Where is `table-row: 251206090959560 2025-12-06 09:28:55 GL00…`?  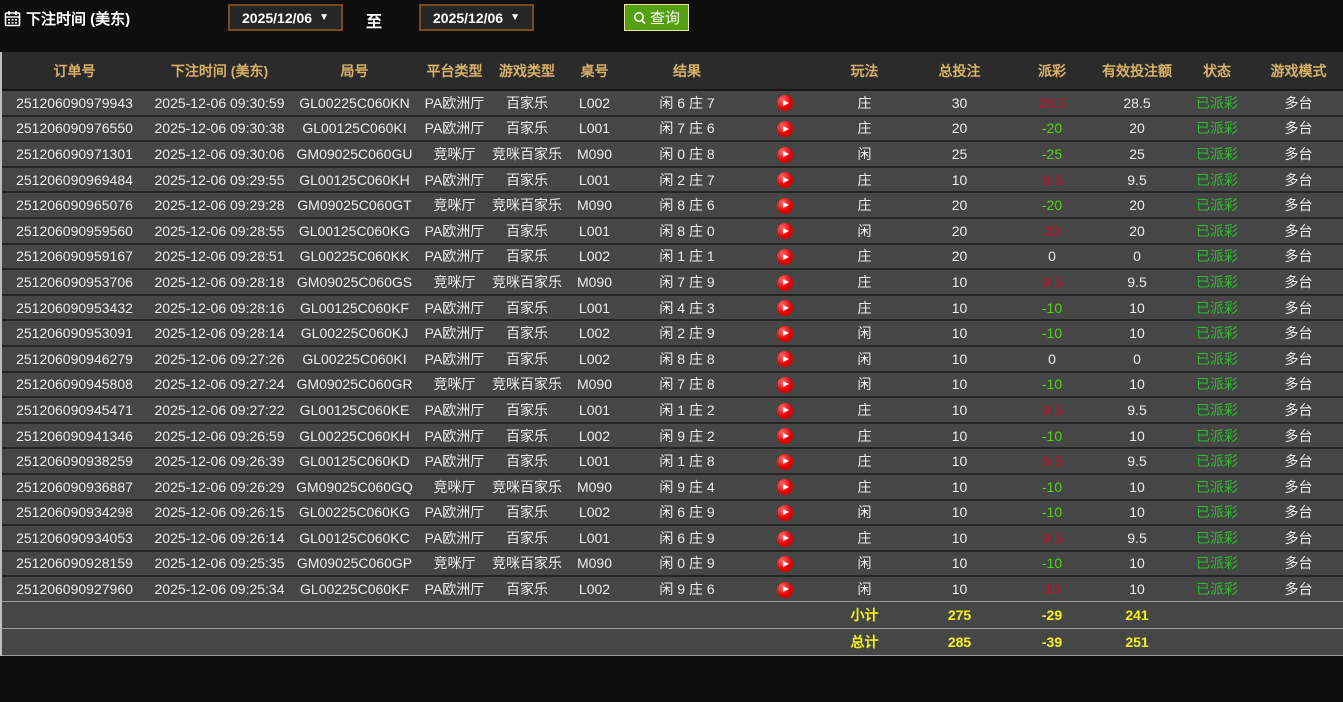 table-row: 251206090959560 2025-12-06 09:28:55 GL00… is located at coordinates (672, 230).